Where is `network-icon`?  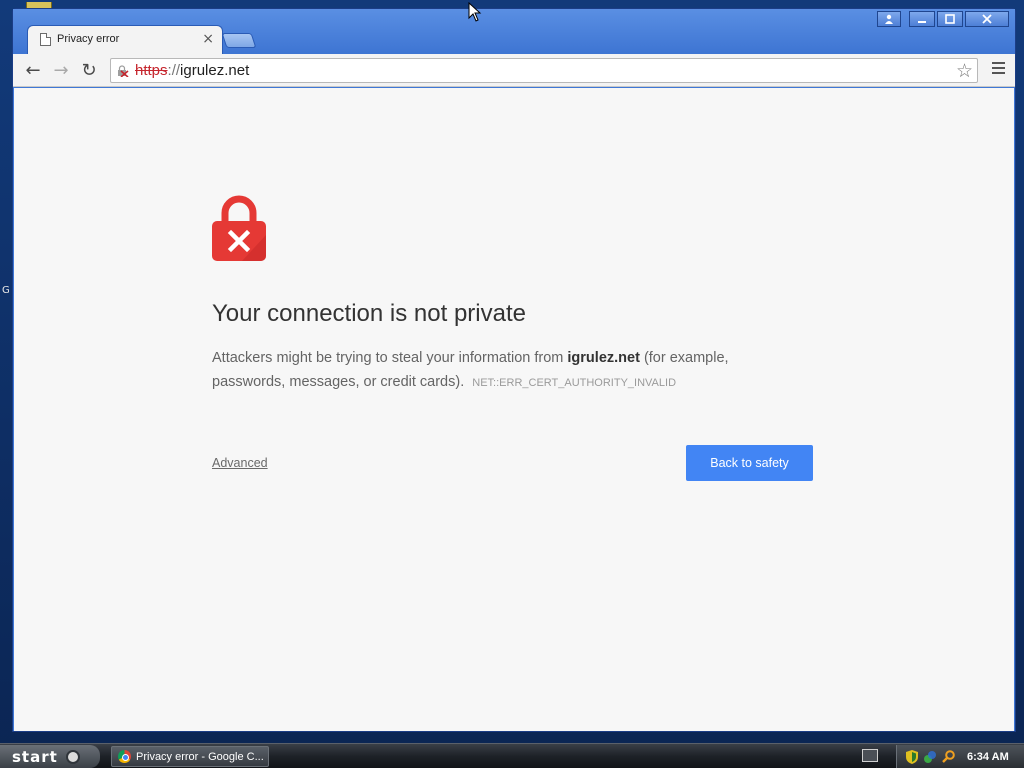 network-icon is located at coordinates (930, 757).